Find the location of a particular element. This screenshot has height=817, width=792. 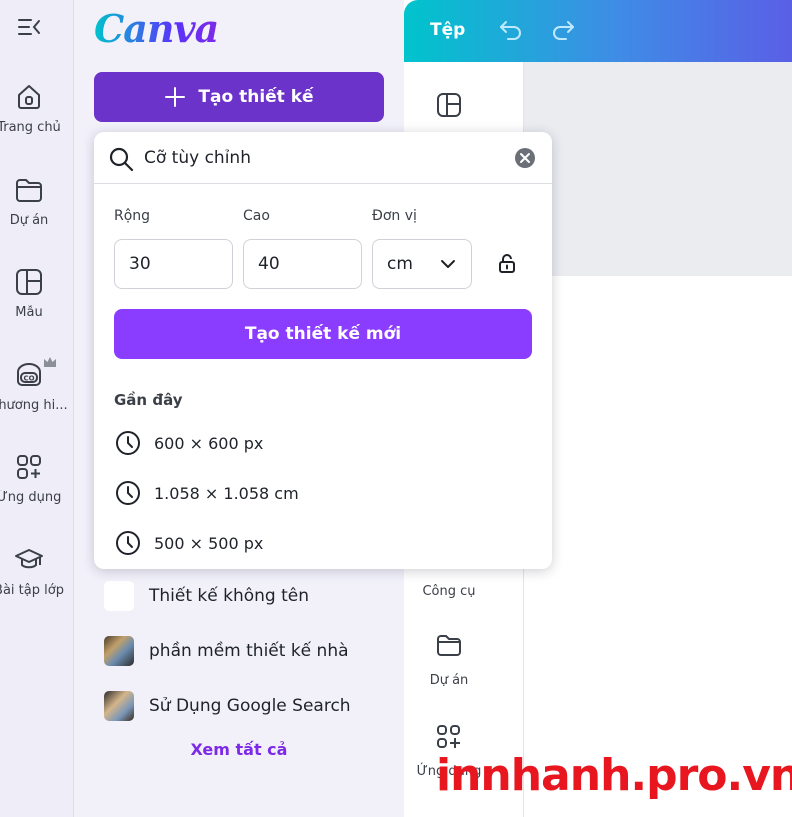

height-label: Cao is located at coordinates (256, 216).